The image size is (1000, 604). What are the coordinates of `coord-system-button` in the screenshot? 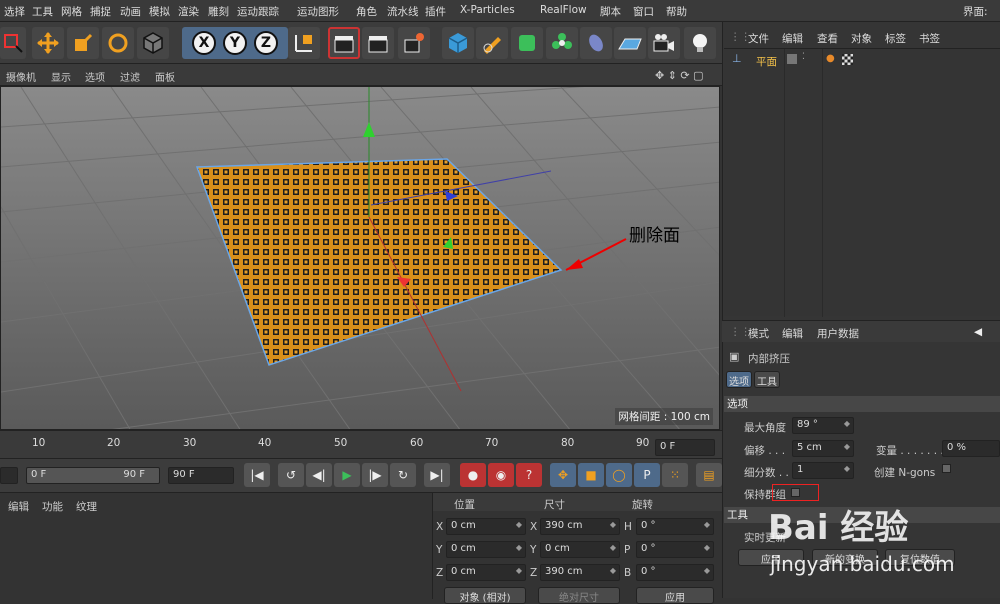 It's located at (304, 43).